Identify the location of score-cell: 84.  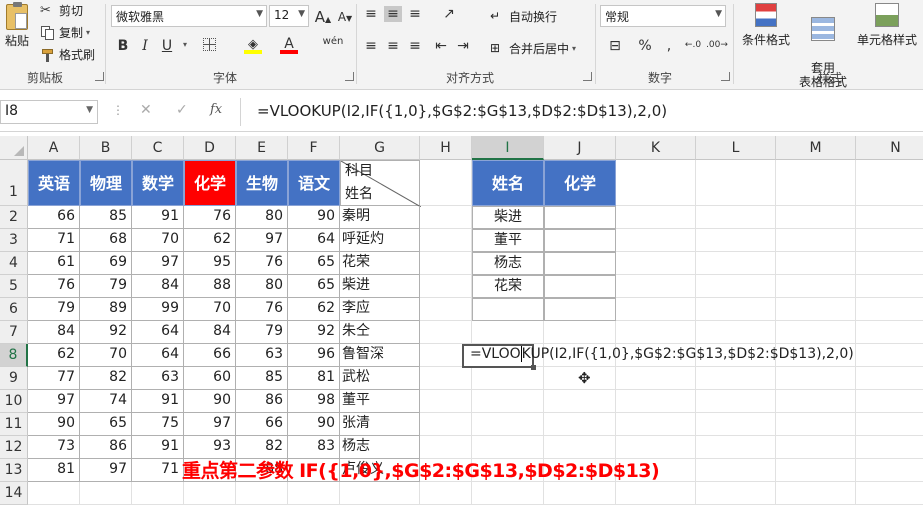
(158, 286).